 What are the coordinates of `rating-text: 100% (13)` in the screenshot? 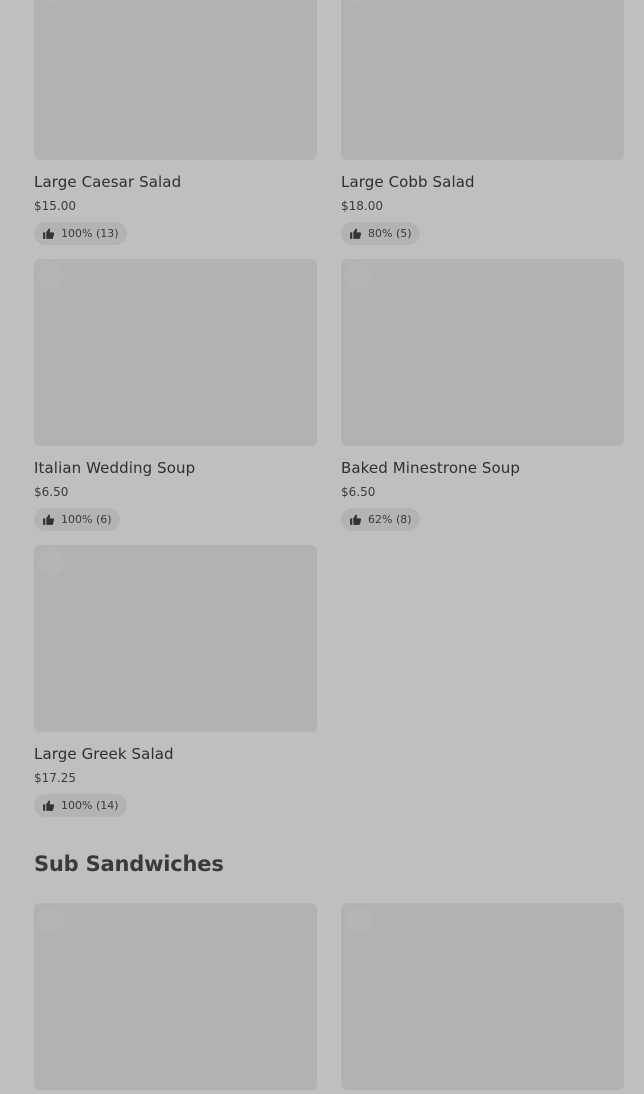 It's located at (90, 233).